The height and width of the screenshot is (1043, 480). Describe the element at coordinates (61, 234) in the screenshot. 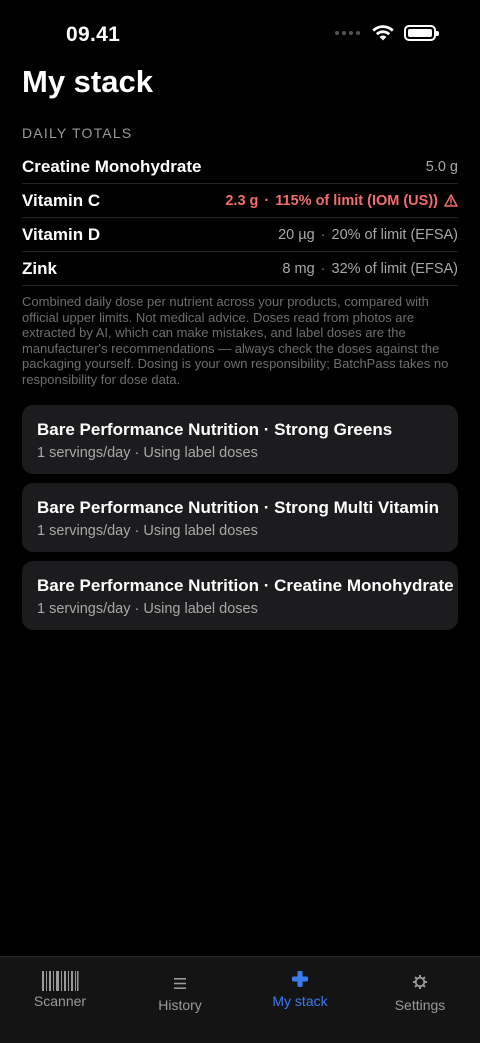

I see `nutrient-name: Vitamin D` at that location.